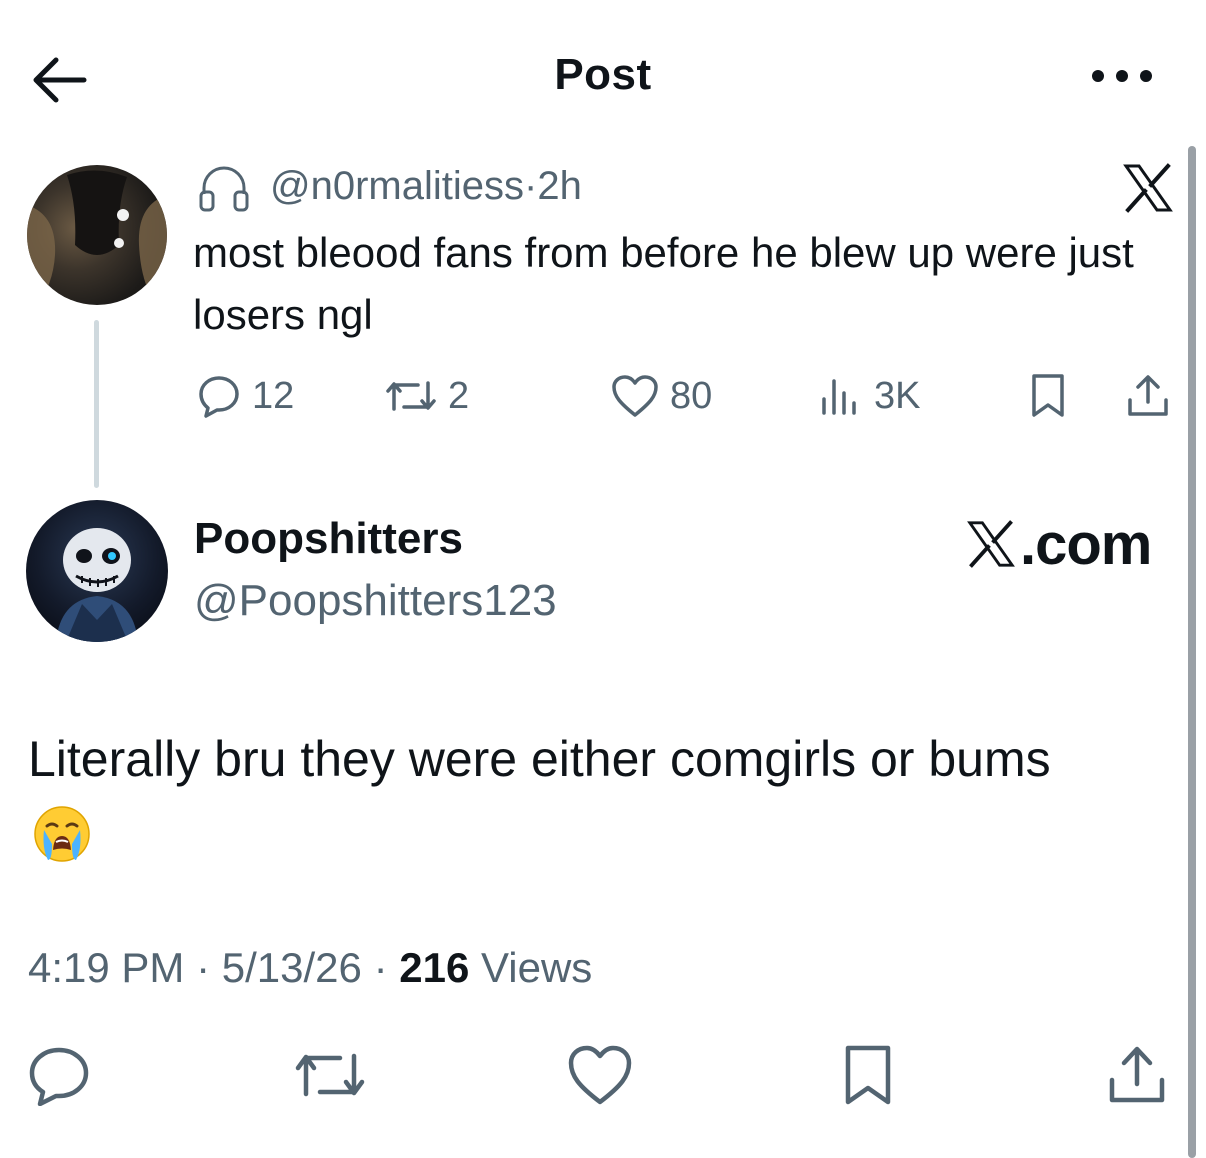 The height and width of the screenshot is (1158, 1206). Describe the element at coordinates (691, 395) in the screenshot. I see `like-count: 80` at that location.